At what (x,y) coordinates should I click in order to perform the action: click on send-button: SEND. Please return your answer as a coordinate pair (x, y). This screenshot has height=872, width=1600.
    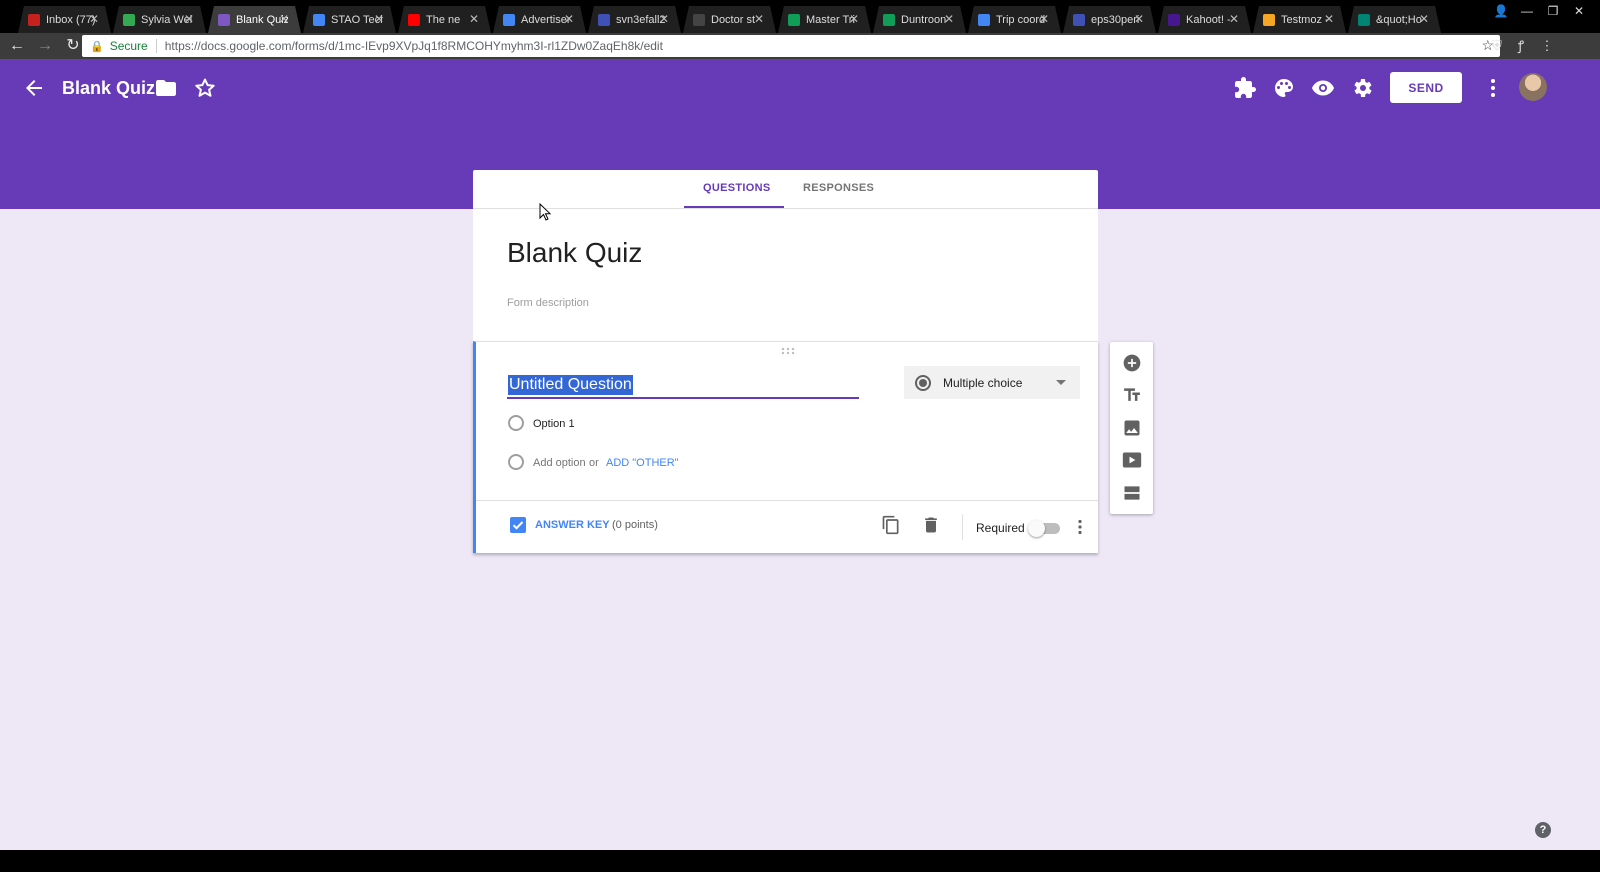
    Looking at the image, I should click on (1426, 87).